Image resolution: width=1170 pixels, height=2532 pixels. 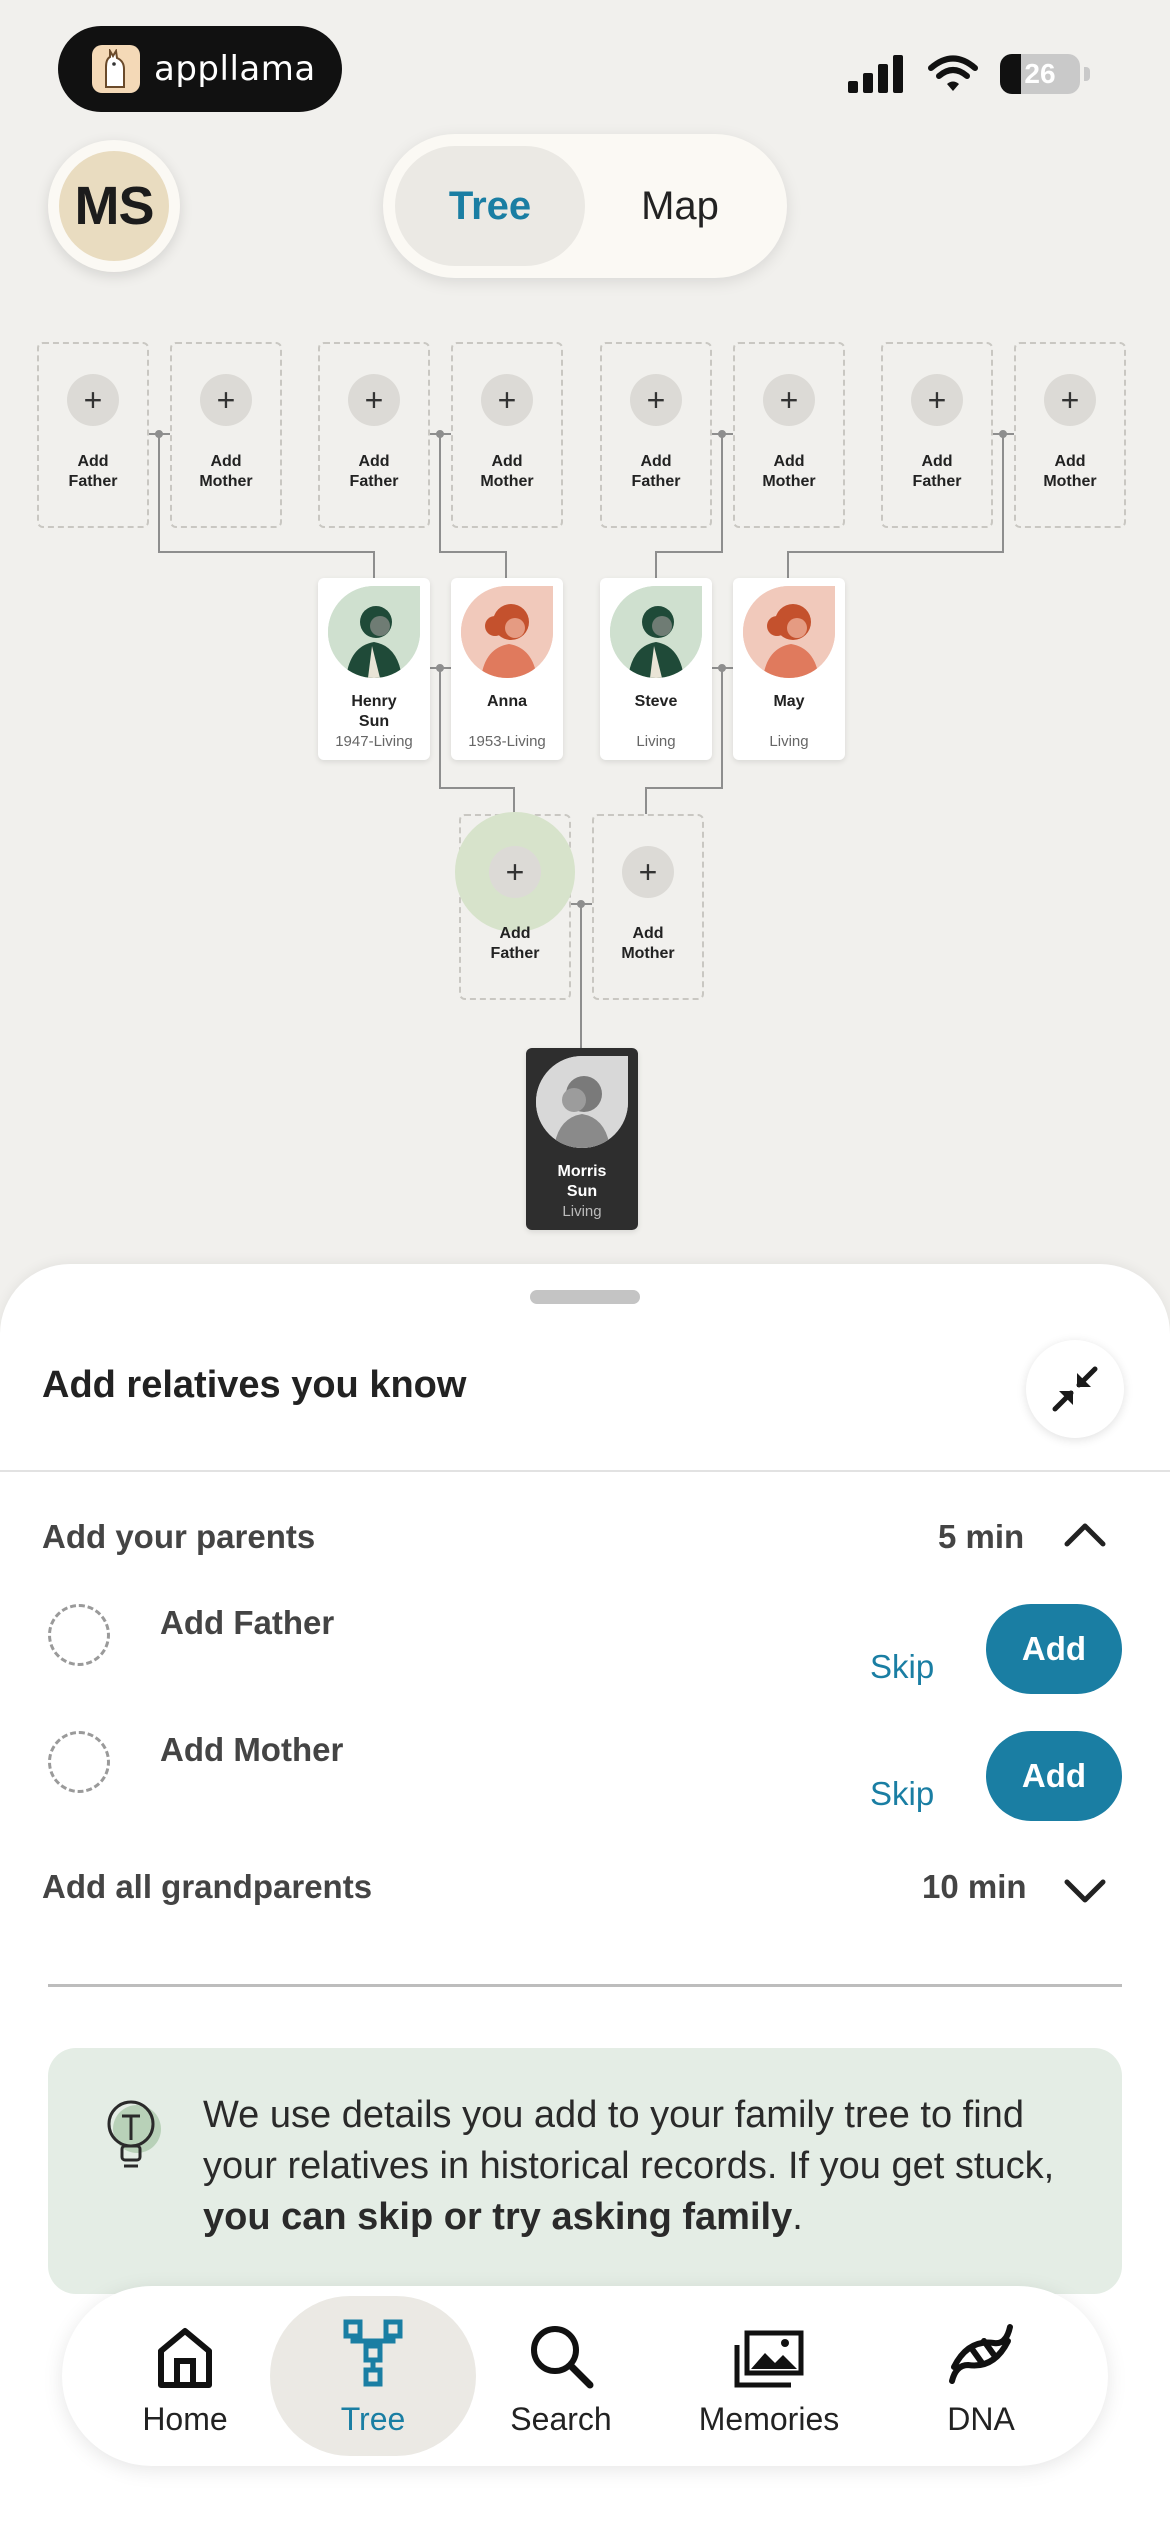 What do you see at coordinates (373, 2418) in the screenshot?
I see `nav-label: Tree` at bounding box center [373, 2418].